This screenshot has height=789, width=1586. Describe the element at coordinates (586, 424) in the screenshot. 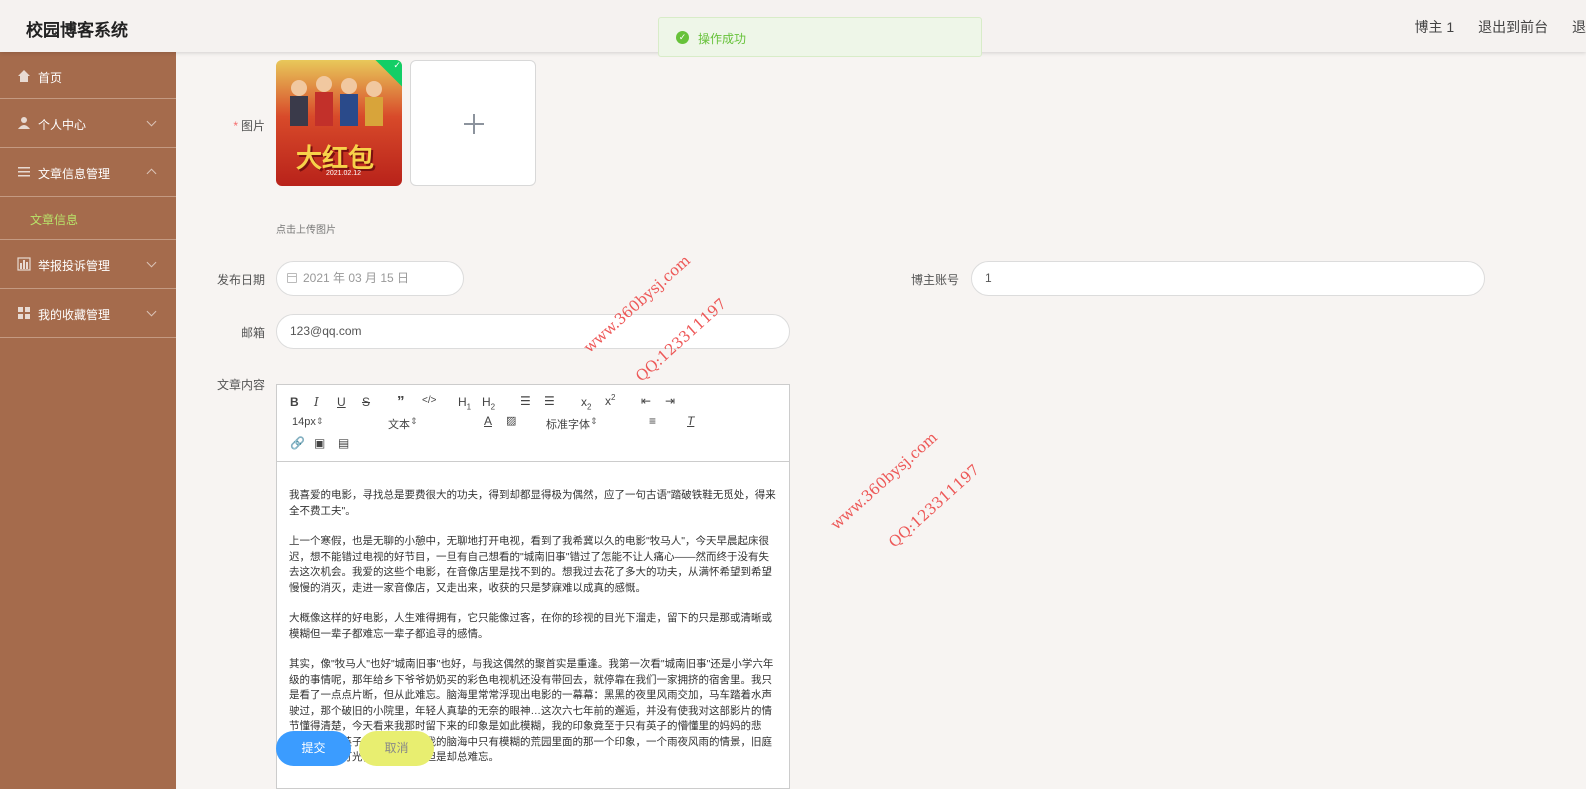

I see `font-family-select: 标准字体` at that location.